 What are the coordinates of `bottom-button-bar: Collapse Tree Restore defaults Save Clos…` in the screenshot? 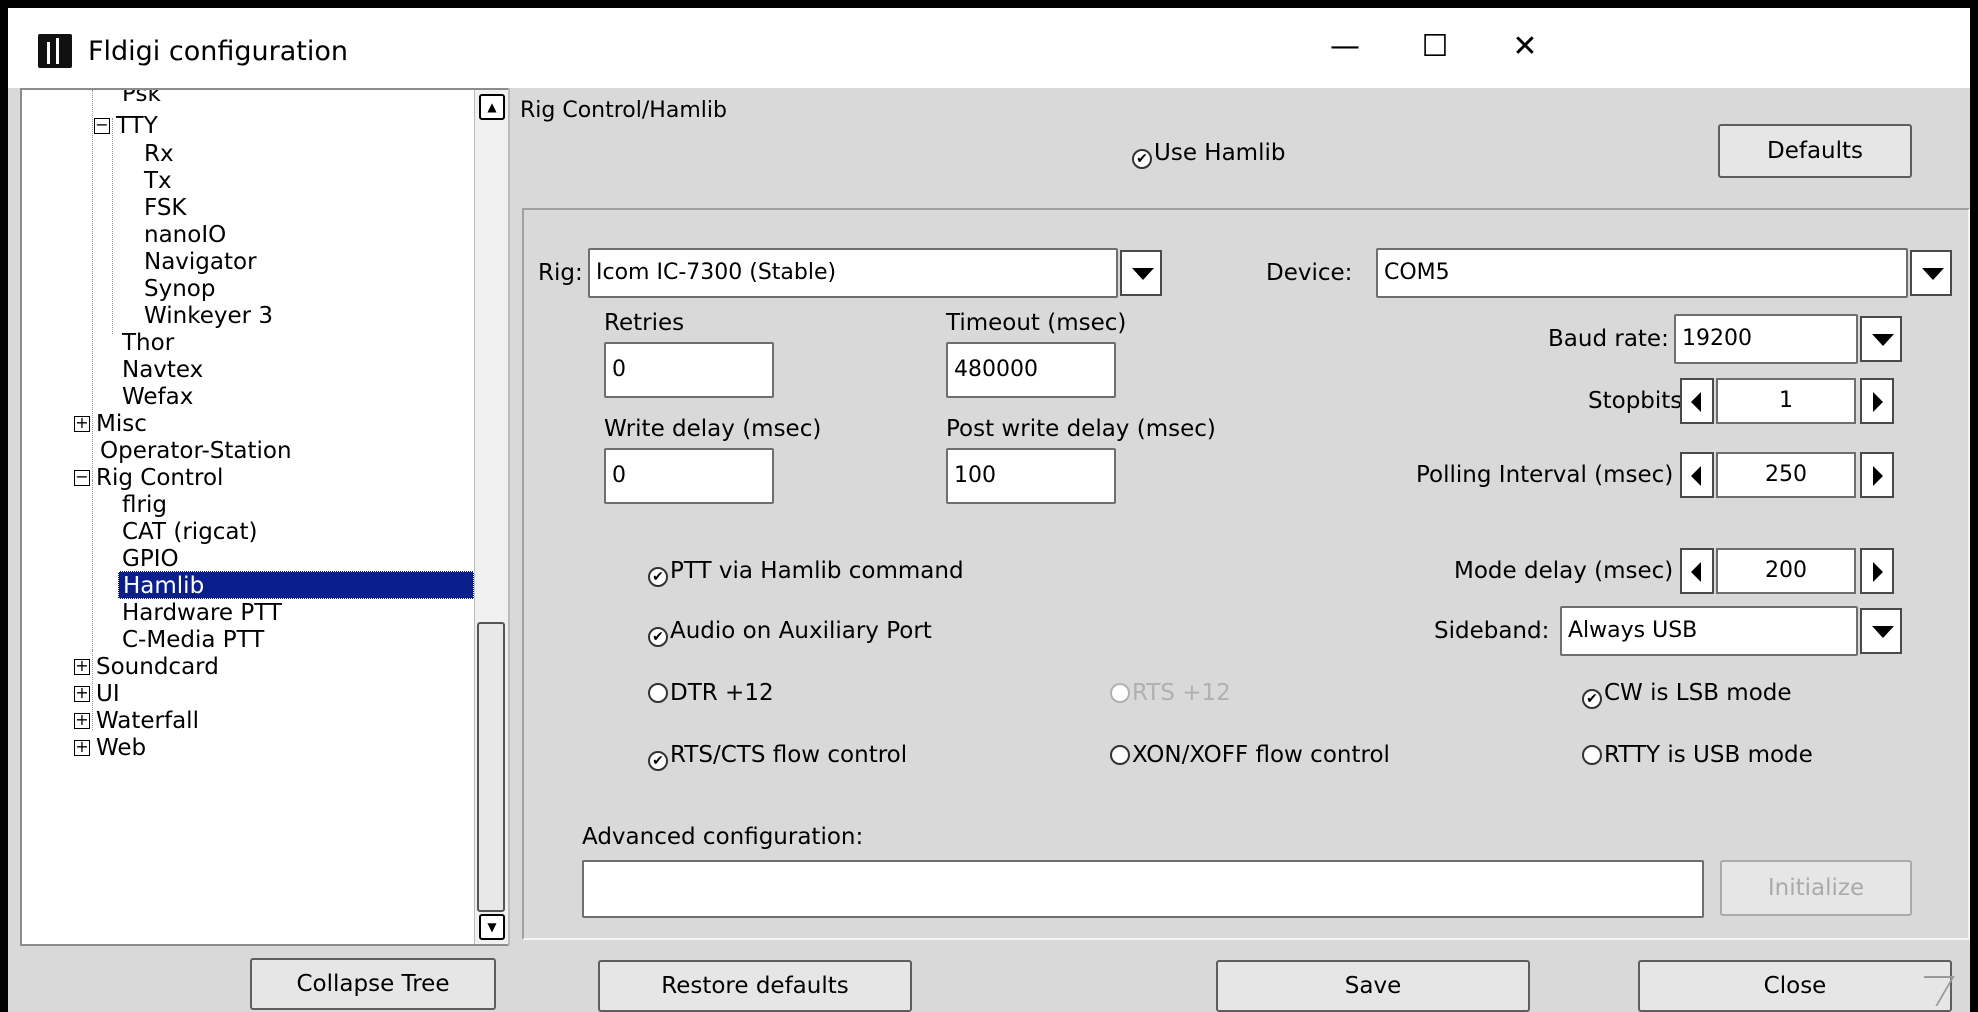 It's located at (989, 979).